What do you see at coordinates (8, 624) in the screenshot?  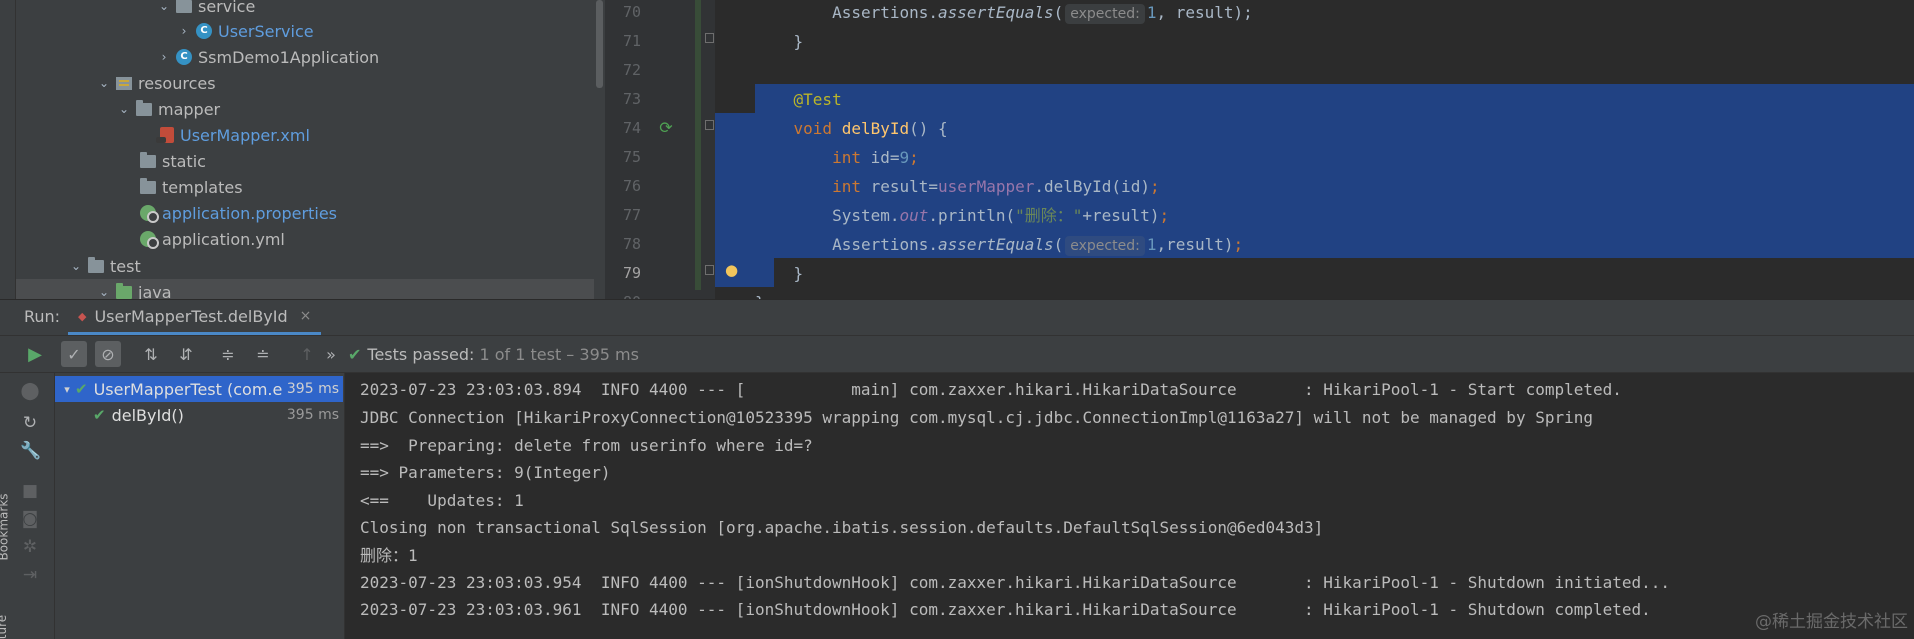 I see `structure-side-tab: ture` at bounding box center [8, 624].